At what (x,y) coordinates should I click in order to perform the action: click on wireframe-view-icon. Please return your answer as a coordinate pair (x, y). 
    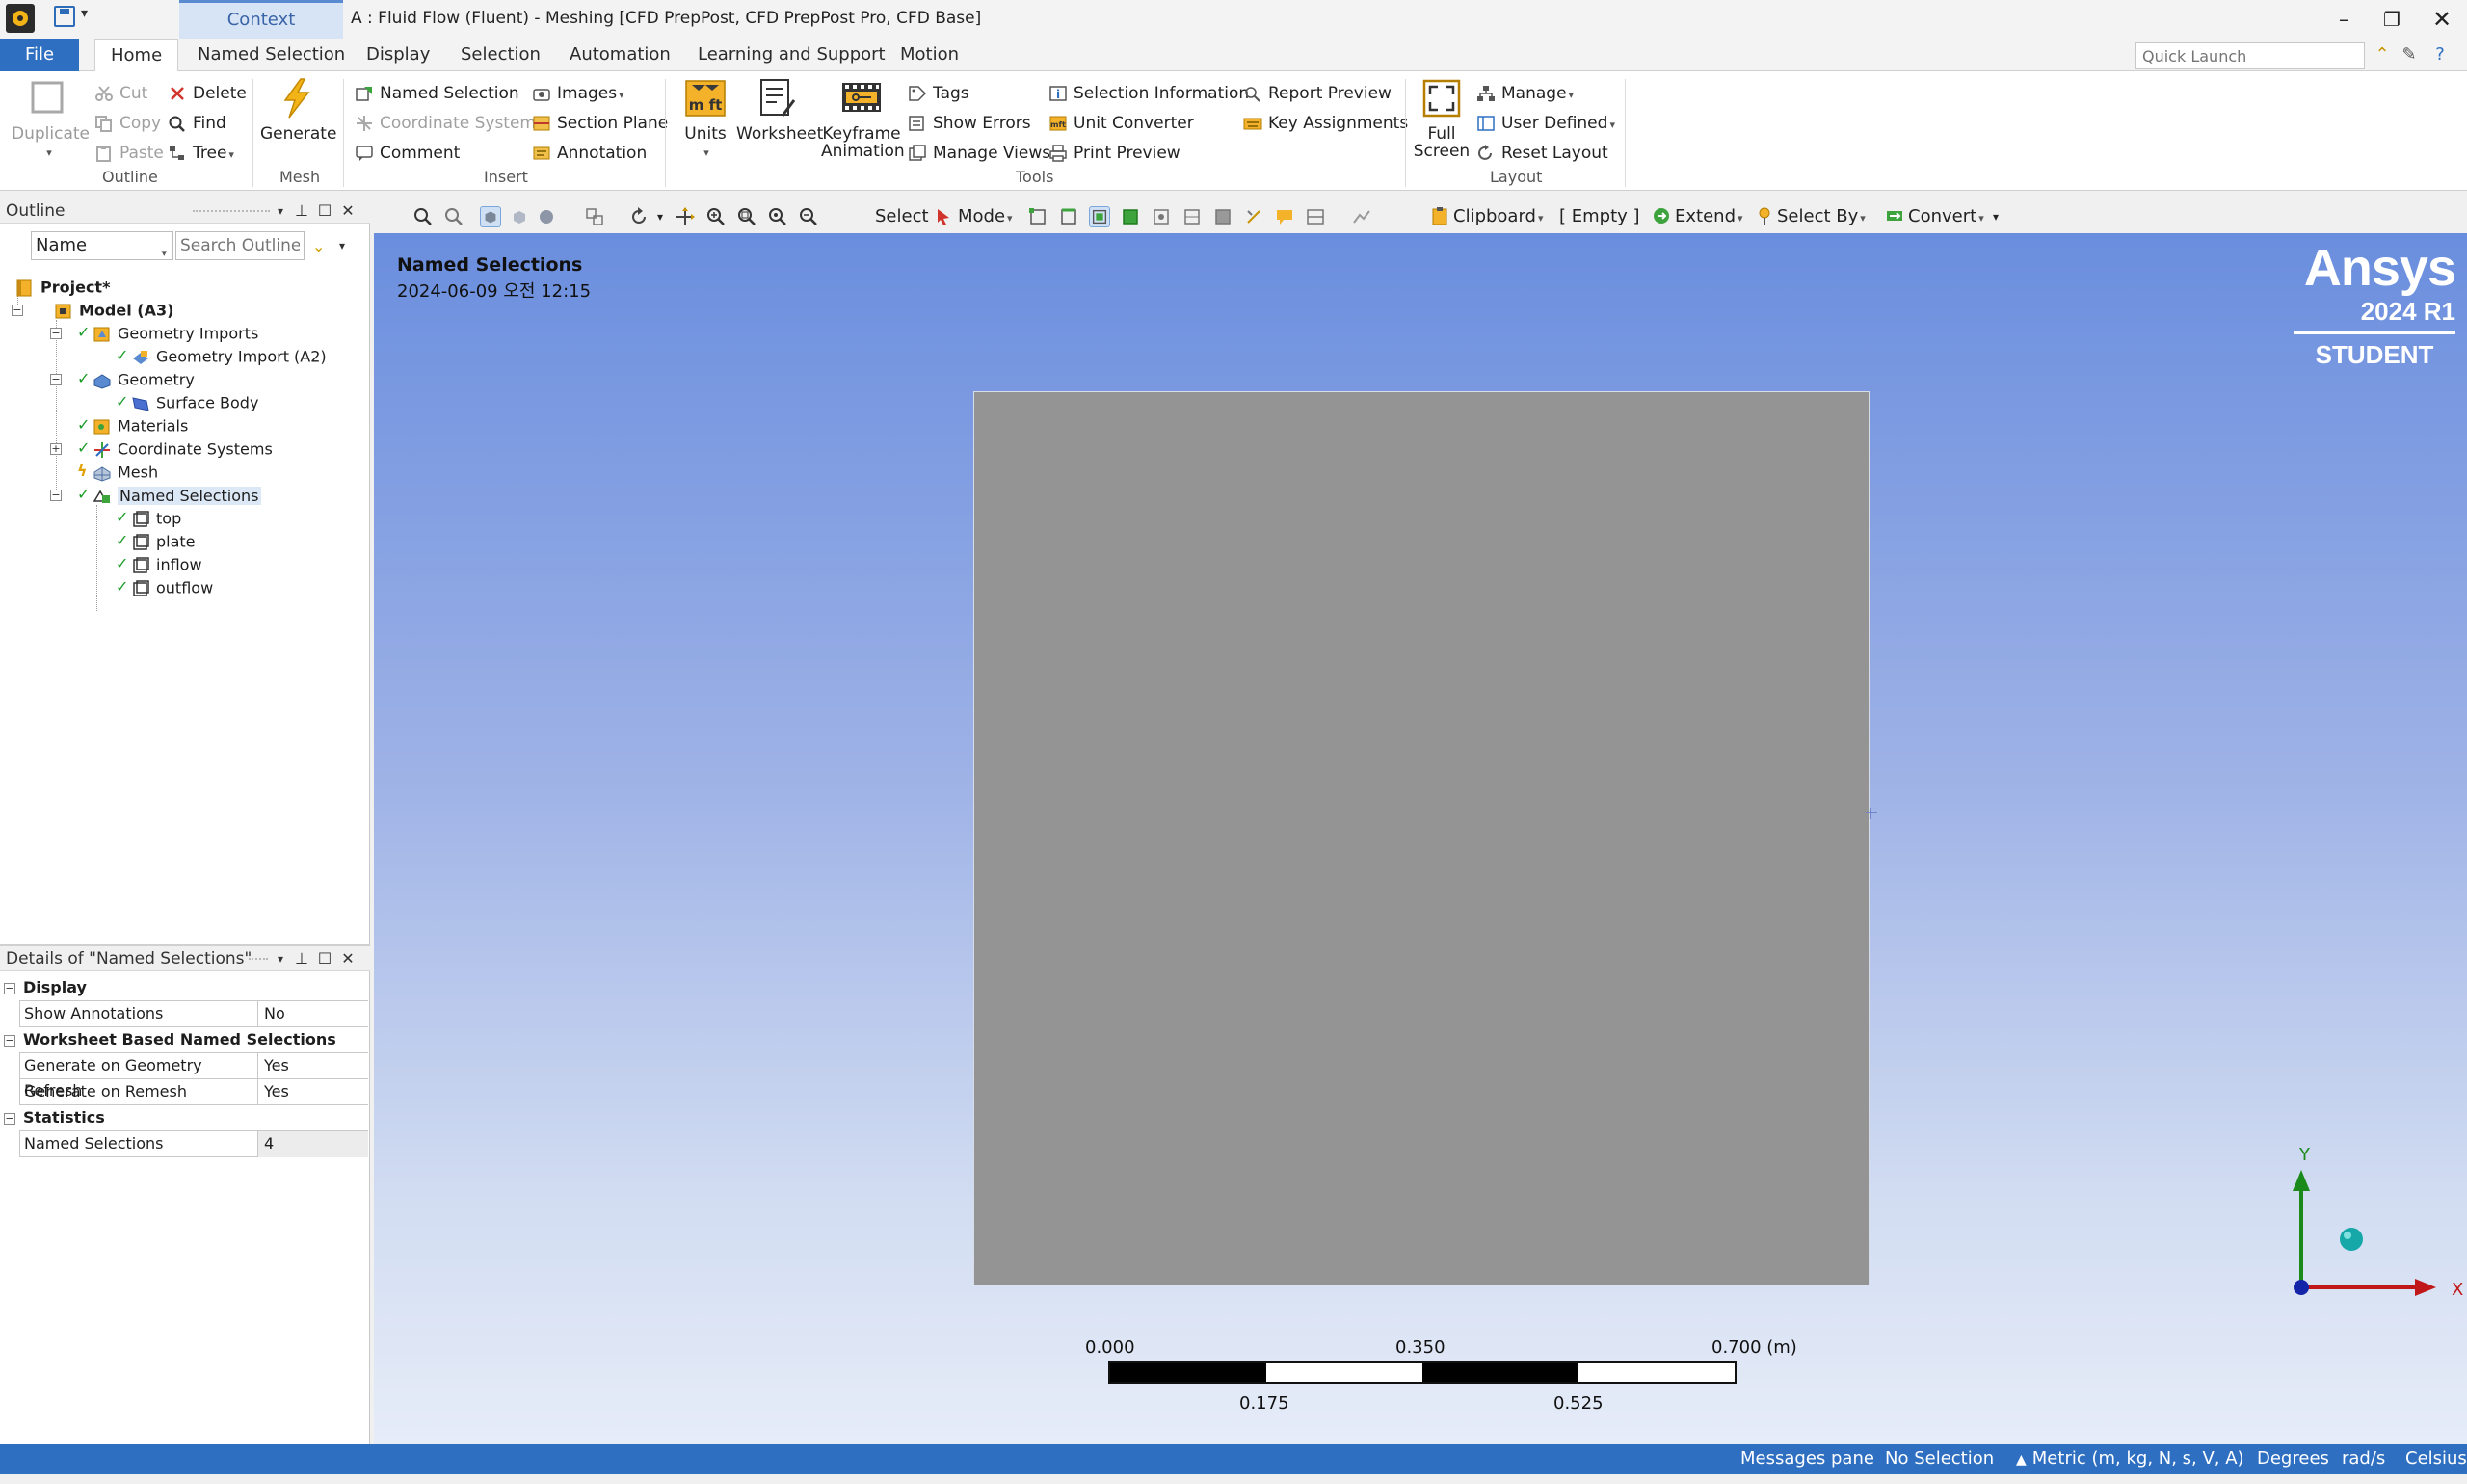
    Looking at the image, I should click on (519, 216).